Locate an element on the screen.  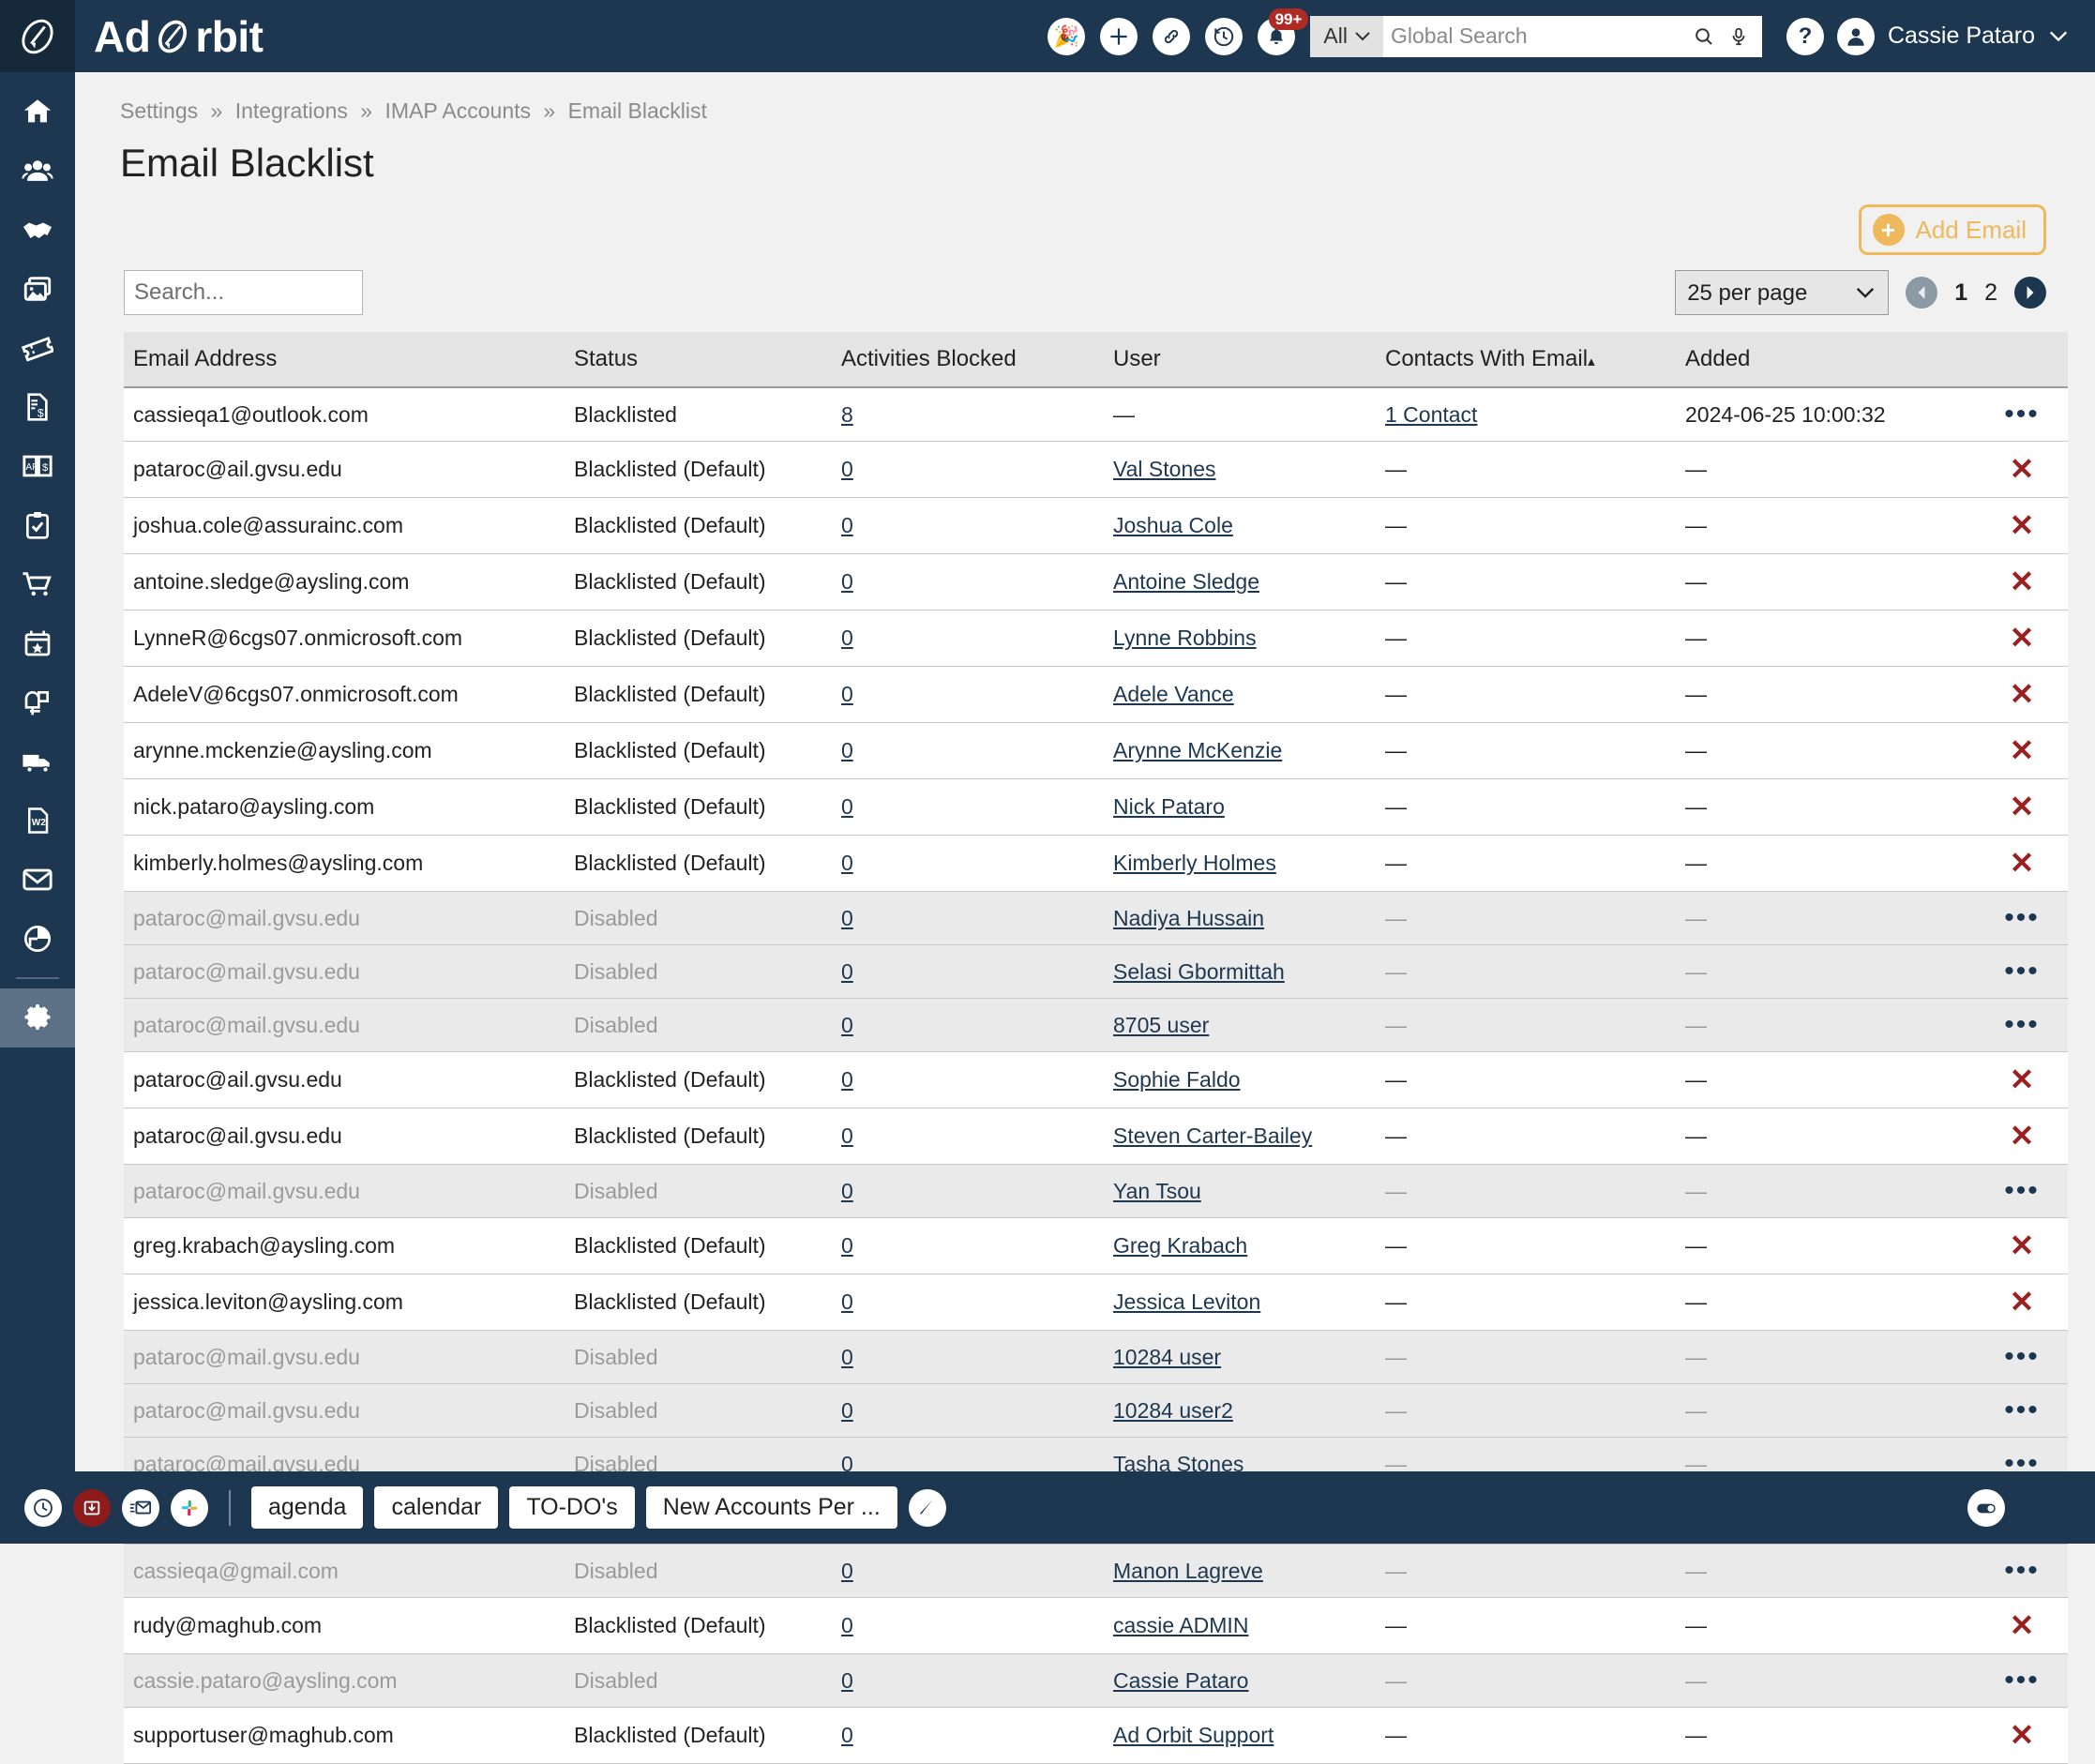
search-input is located at coordinates (244, 292).